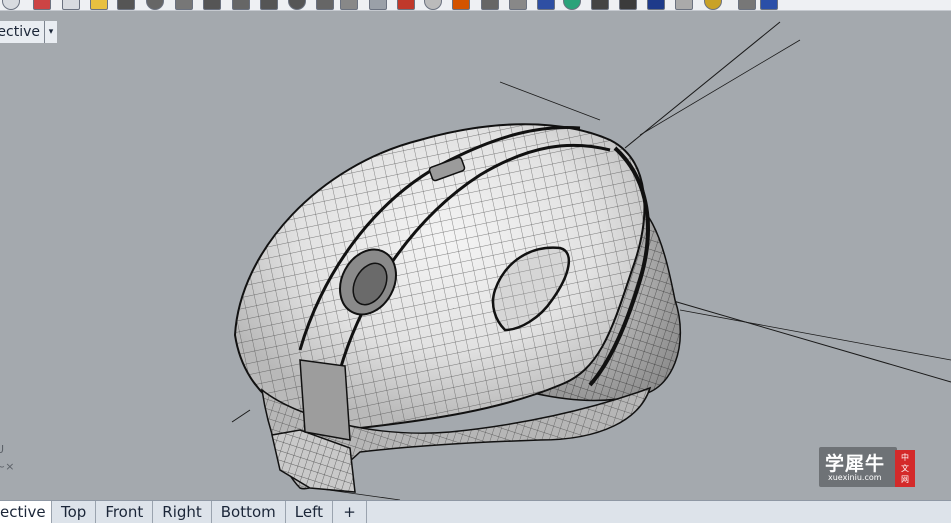 The image size is (951, 523). I want to click on viewport-name: ective, so click(22, 32).